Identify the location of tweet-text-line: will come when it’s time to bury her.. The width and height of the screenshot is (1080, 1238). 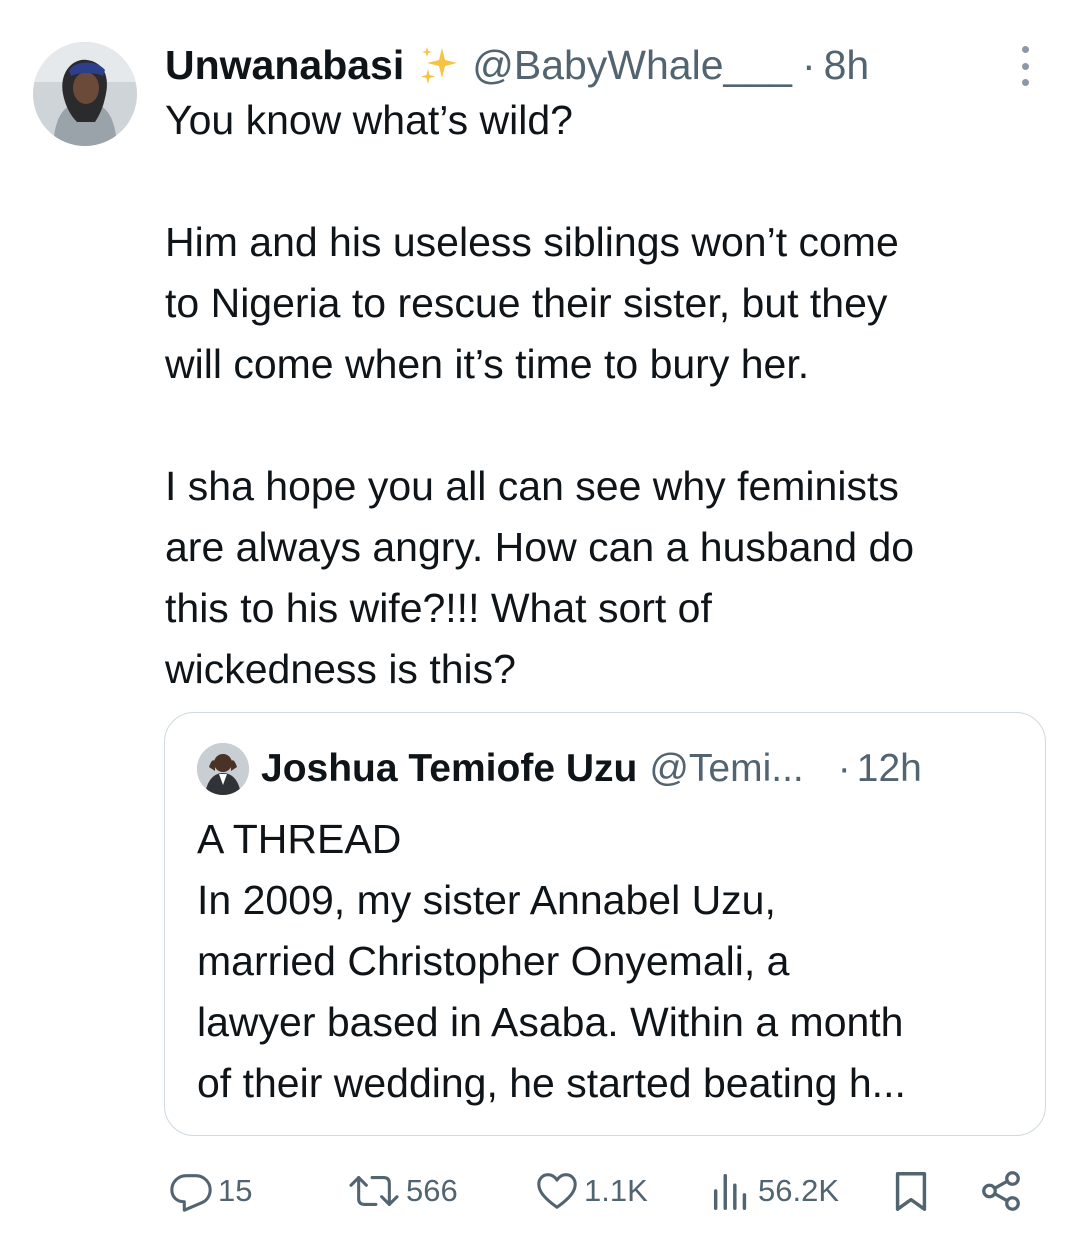
(487, 364).